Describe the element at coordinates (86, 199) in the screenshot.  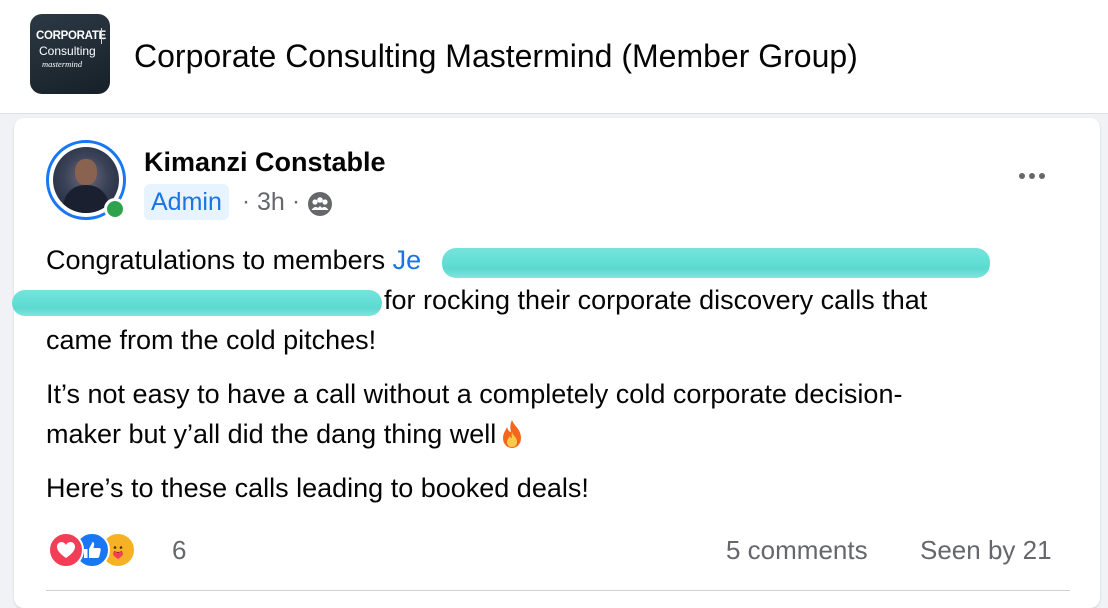
I see `avatar-body` at that location.